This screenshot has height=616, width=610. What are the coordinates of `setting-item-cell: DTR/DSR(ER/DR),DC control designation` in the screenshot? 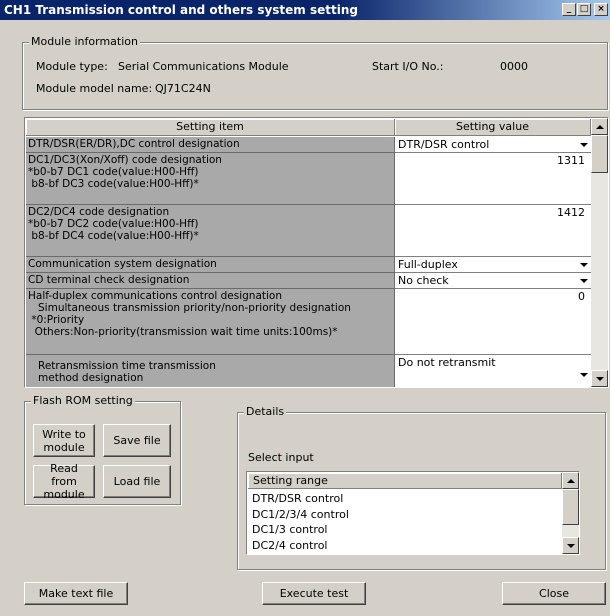 It's located at (210, 145).